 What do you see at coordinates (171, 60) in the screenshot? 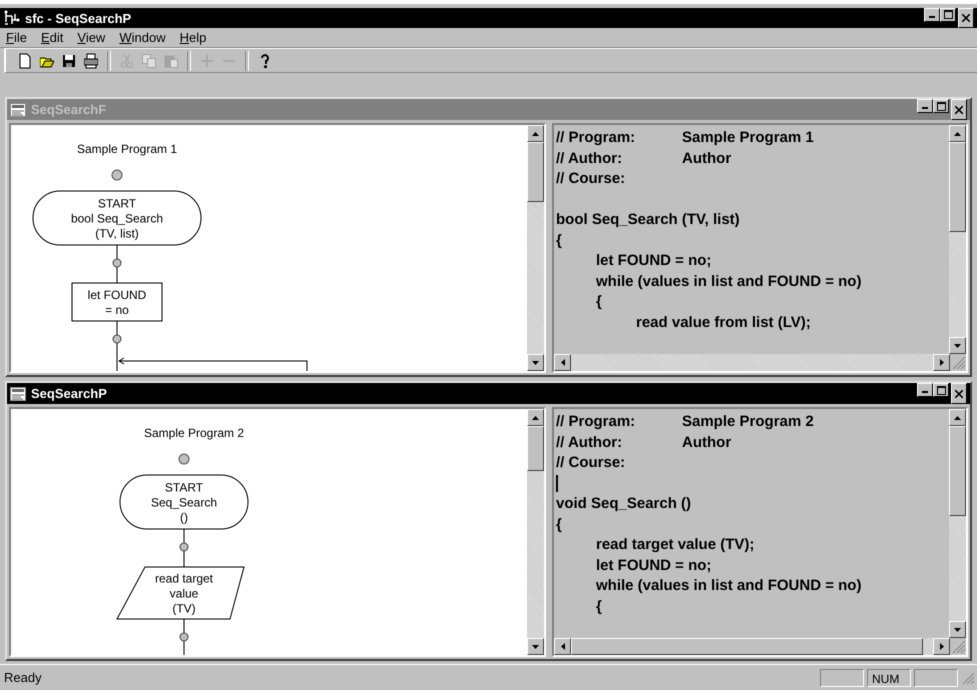
I see `clipboard-icon` at bounding box center [171, 60].